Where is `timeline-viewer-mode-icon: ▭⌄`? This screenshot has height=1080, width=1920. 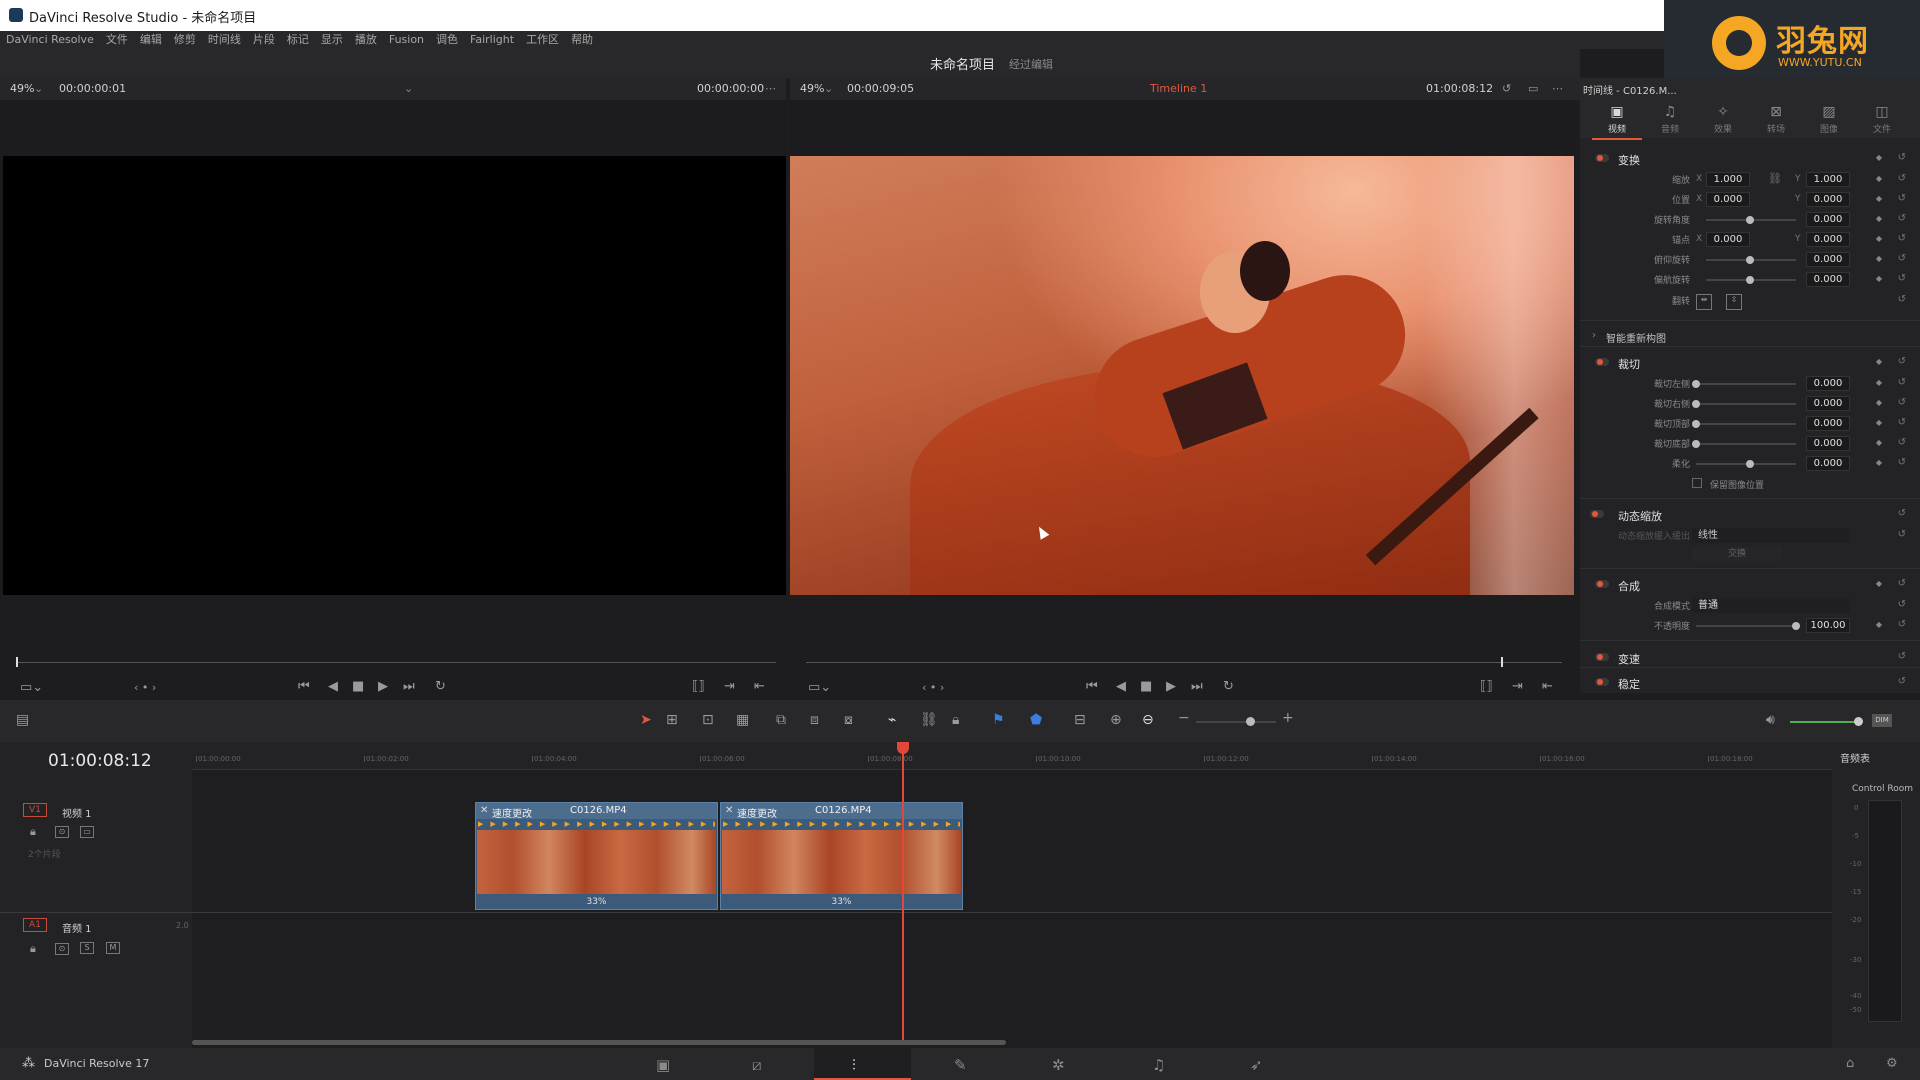 timeline-viewer-mode-icon: ▭⌄ is located at coordinates (819, 687).